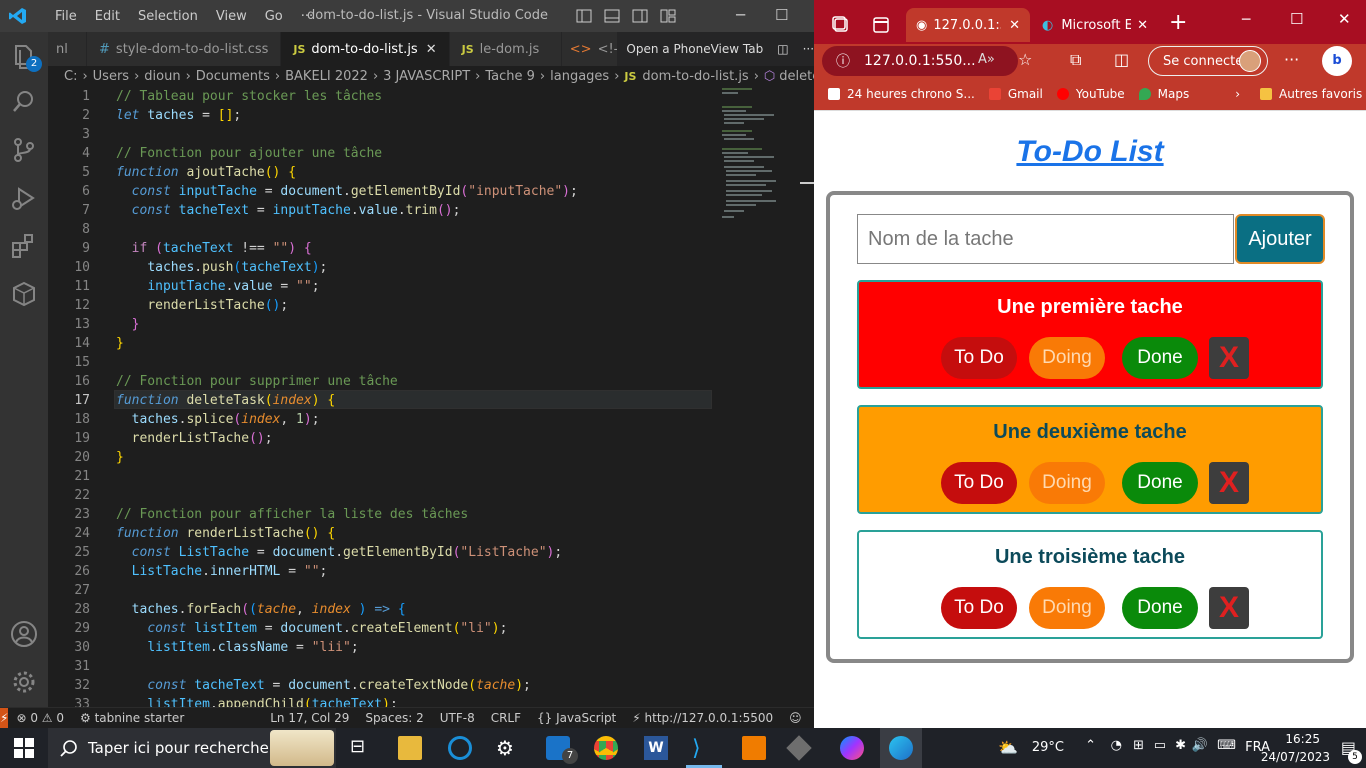  What do you see at coordinates (24, 246) in the screenshot?
I see `extensions-icon` at bounding box center [24, 246].